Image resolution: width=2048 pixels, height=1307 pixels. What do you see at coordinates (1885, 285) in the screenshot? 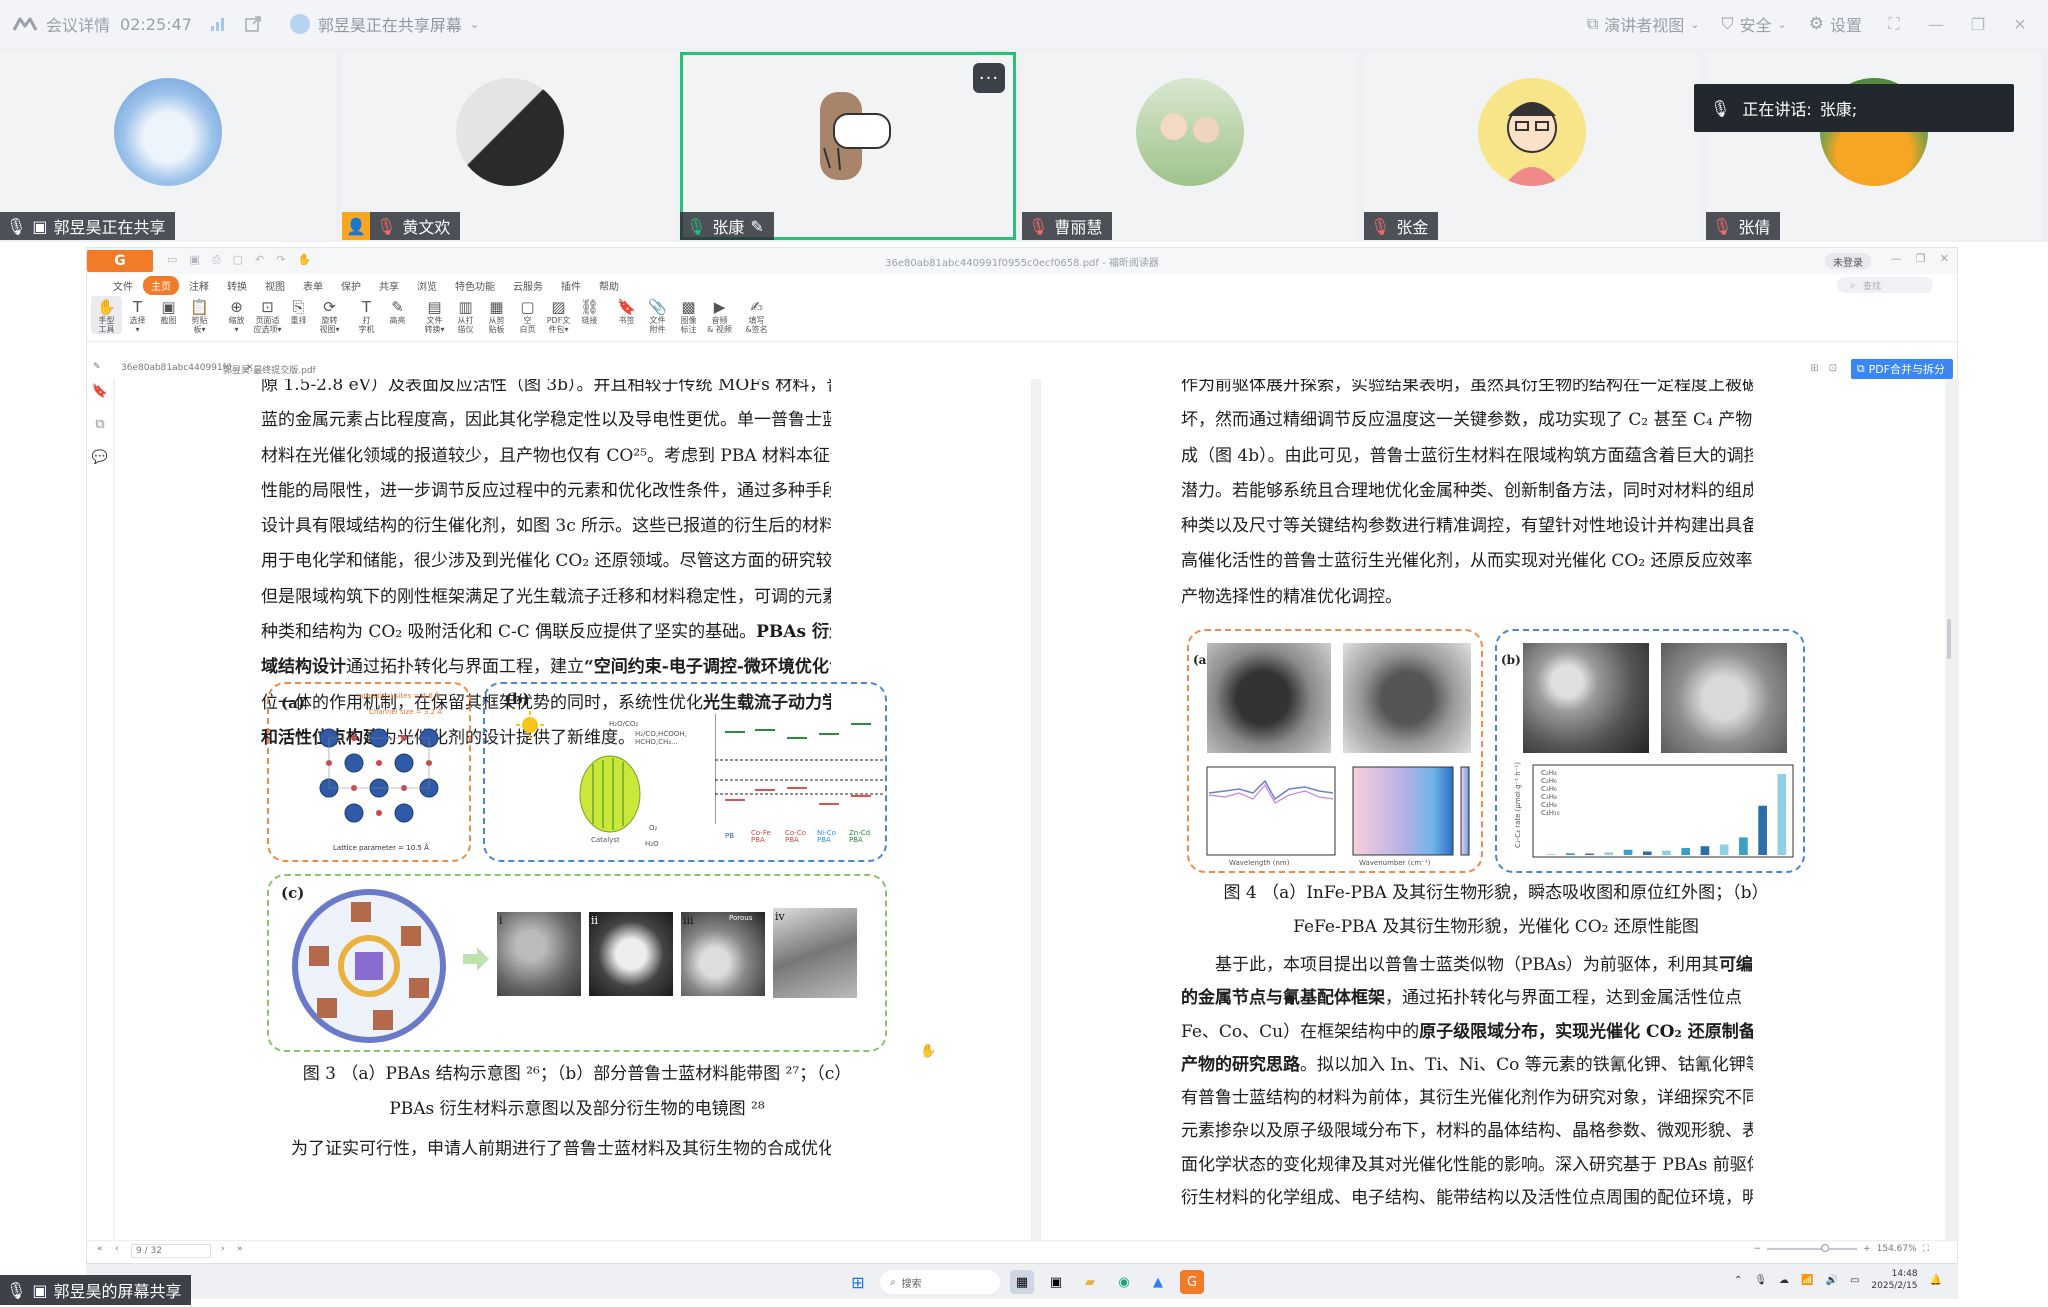
I see `search-input: ⌕ 查找` at bounding box center [1885, 285].